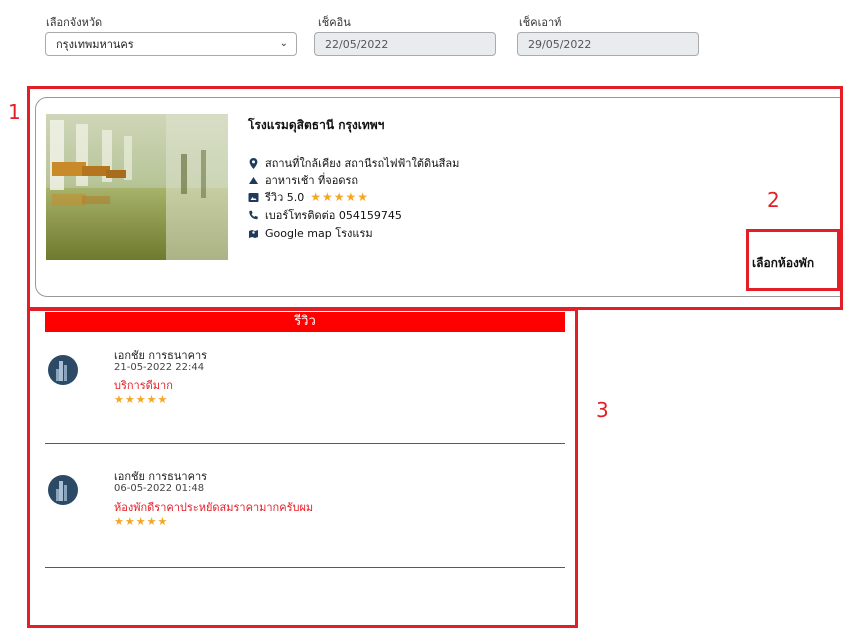  What do you see at coordinates (405, 44) in the screenshot?
I see `checkin-field: 22/05/2022` at bounding box center [405, 44].